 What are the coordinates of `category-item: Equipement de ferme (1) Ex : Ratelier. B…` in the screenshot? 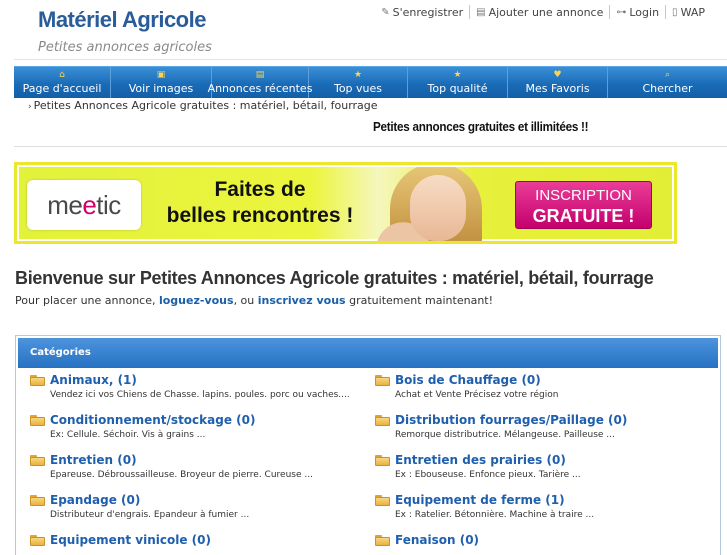 It's located at (540, 506).